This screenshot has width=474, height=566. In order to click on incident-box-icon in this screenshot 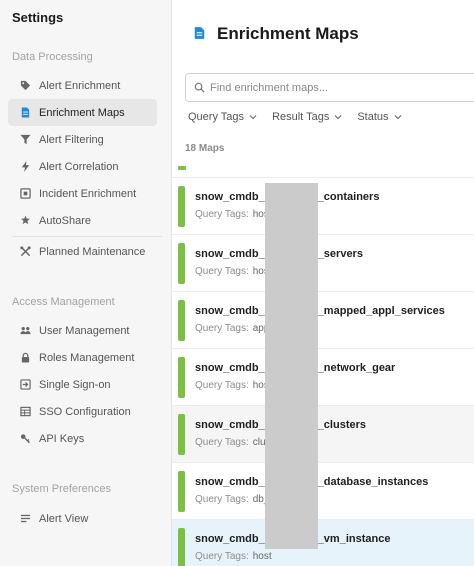, I will do `click(25, 194)`.